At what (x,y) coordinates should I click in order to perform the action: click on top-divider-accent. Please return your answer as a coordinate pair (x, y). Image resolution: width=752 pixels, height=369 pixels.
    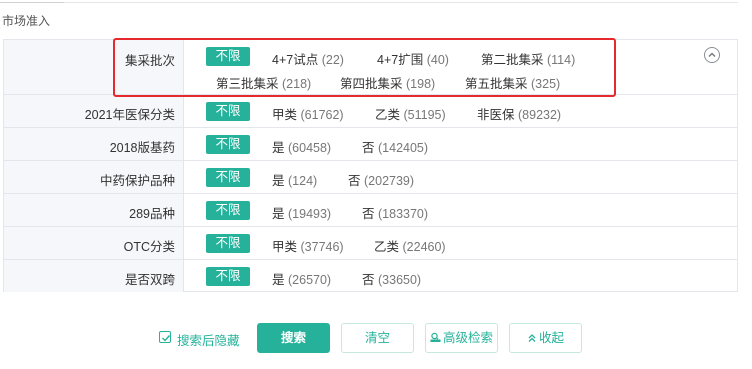
    Looking at the image, I should click on (32, 1).